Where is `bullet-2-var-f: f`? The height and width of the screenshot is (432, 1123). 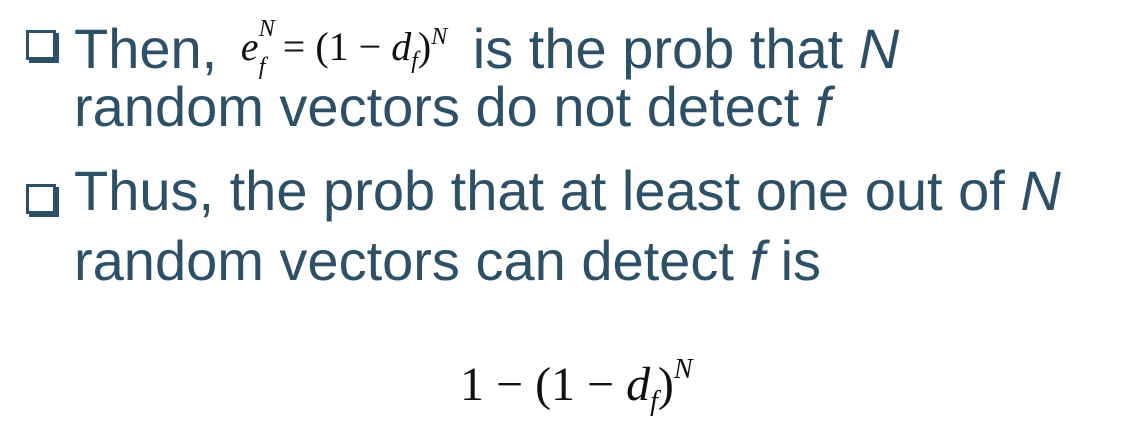
bullet-2-var-f: f is located at coordinates (757, 260).